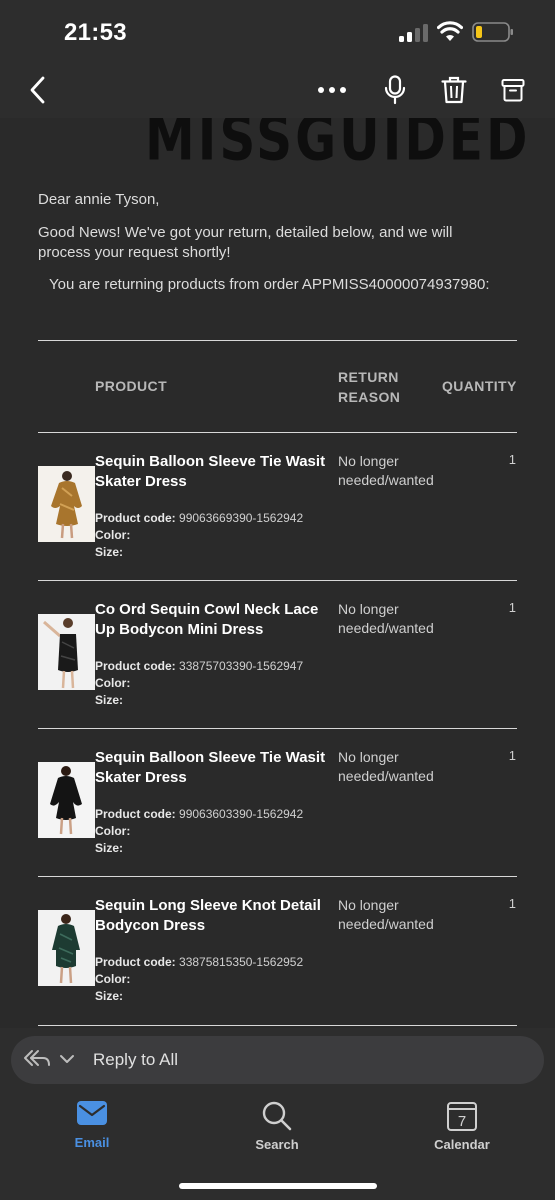  Describe the element at coordinates (338, 146) in the screenshot. I see `brand-logo: MISSGUIDED` at that location.